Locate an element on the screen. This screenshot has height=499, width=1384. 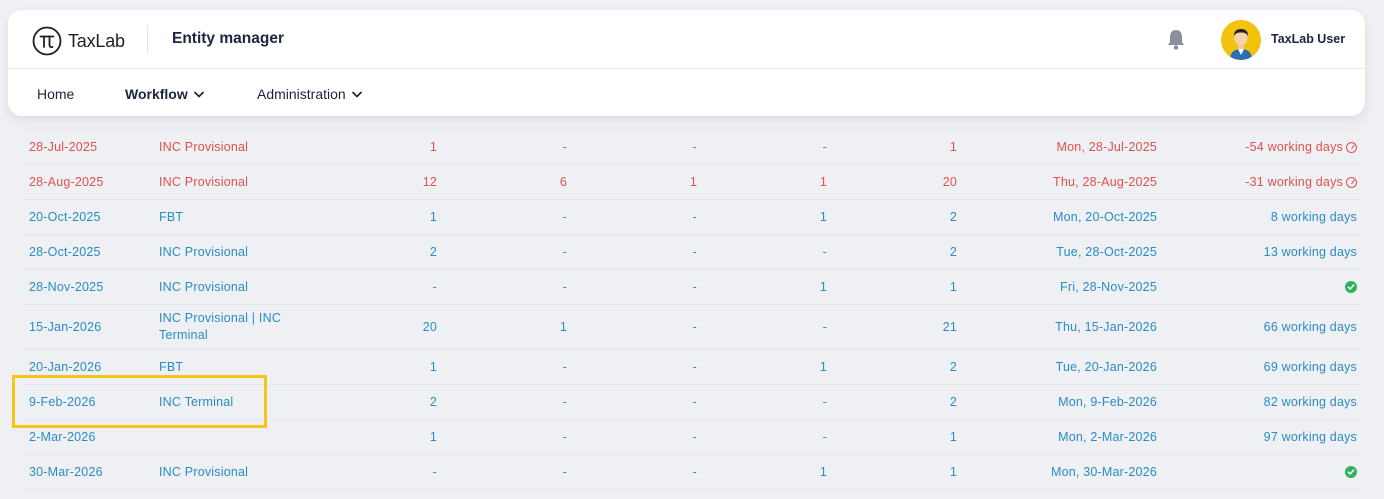
count-cell-text: 2 is located at coordinates (433, 402).